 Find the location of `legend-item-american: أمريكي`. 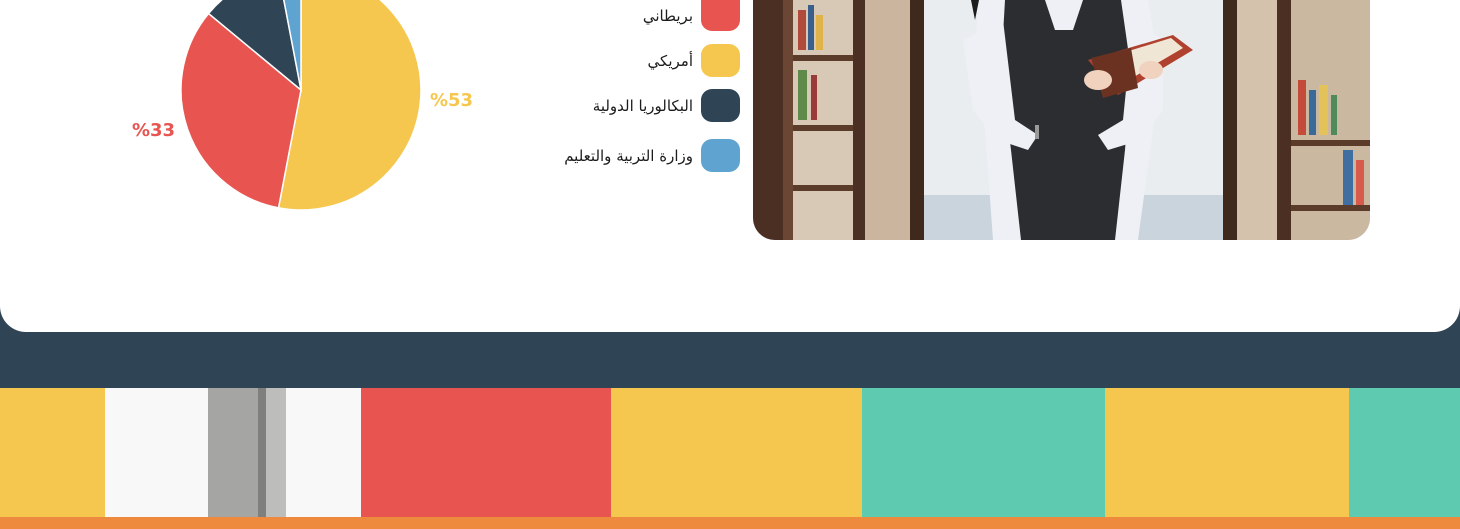

legend-item-american: أمريكي is located at coordinates (694, 60).